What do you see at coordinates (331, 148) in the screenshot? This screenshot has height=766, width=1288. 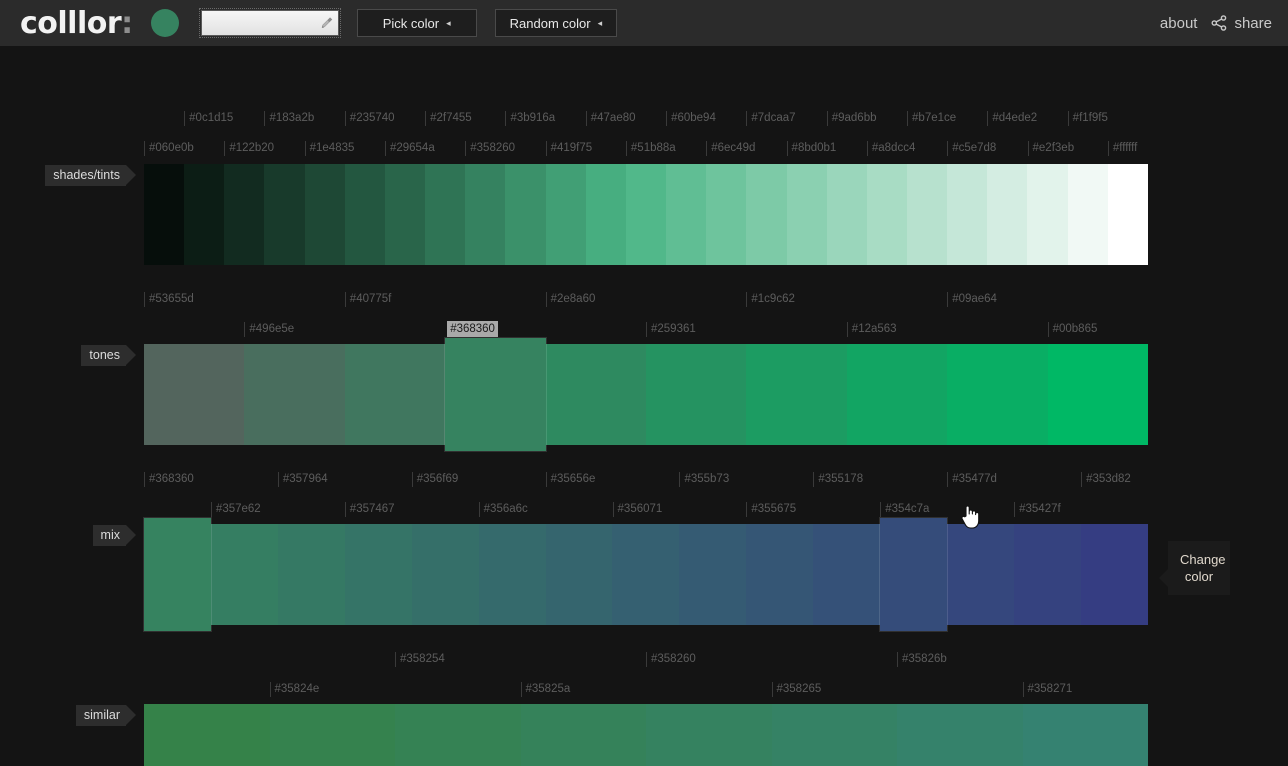 I see `hex-label: #1e4835` at bounding box center [331, 148].